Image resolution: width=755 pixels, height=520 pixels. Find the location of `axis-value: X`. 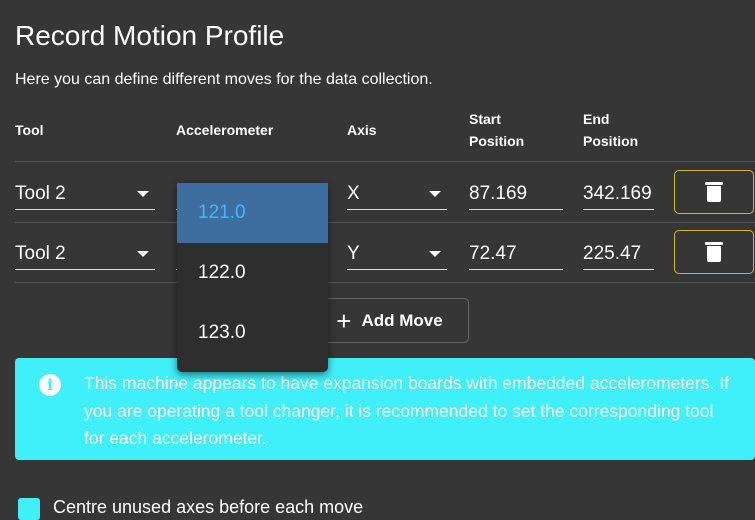

axis-value: X is located at coordinates (353, 193).